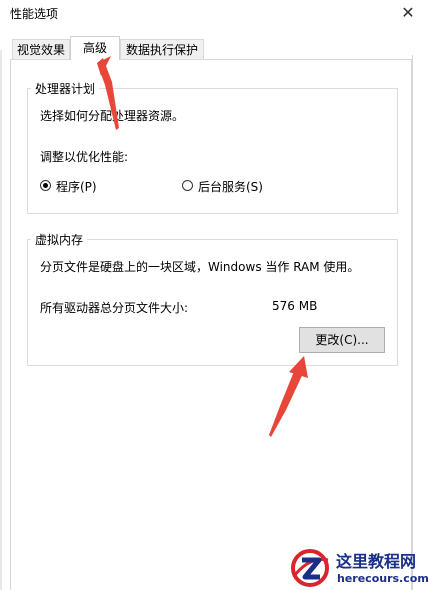  Describe the element at coordinates (59, 239) in the screenshot. I see `virtual-memory-title: 虚拟内存` at that location.